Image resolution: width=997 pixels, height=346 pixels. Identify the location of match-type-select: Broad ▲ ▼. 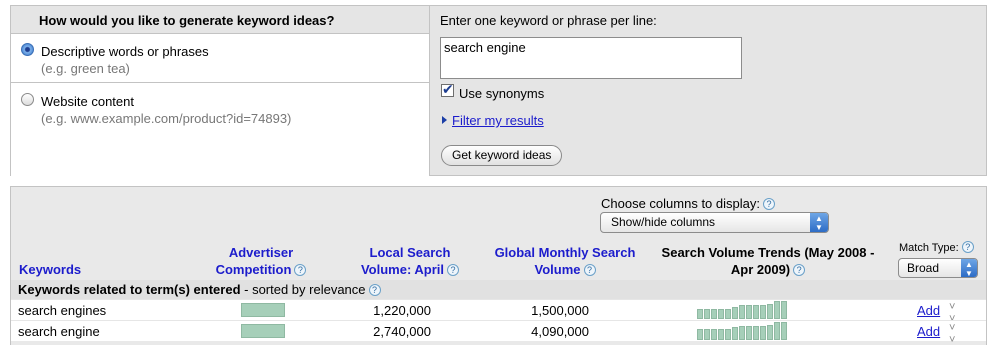
(938, 268).